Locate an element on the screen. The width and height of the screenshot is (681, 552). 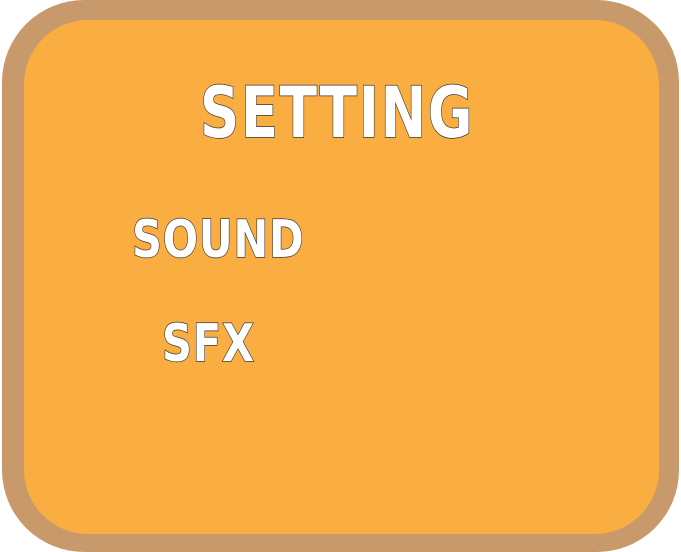
sfx-option: SFX is located at coordinates (208, 344).